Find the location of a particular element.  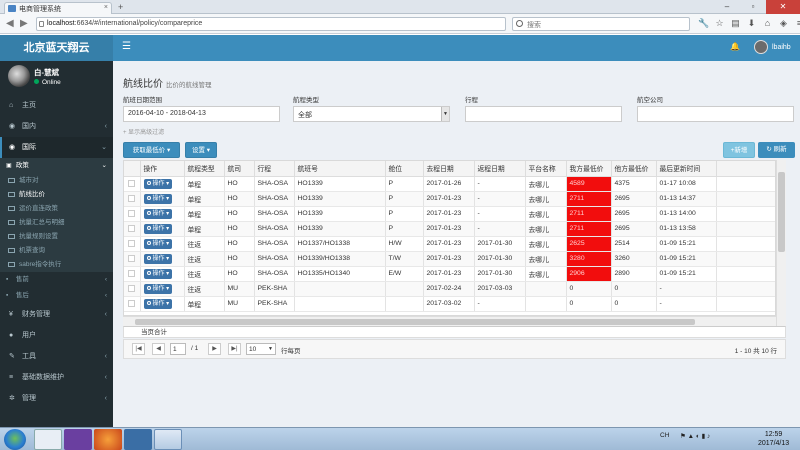

taskbar-clock: 12:59 2017/4/13 is located at coordinates (773, 439).